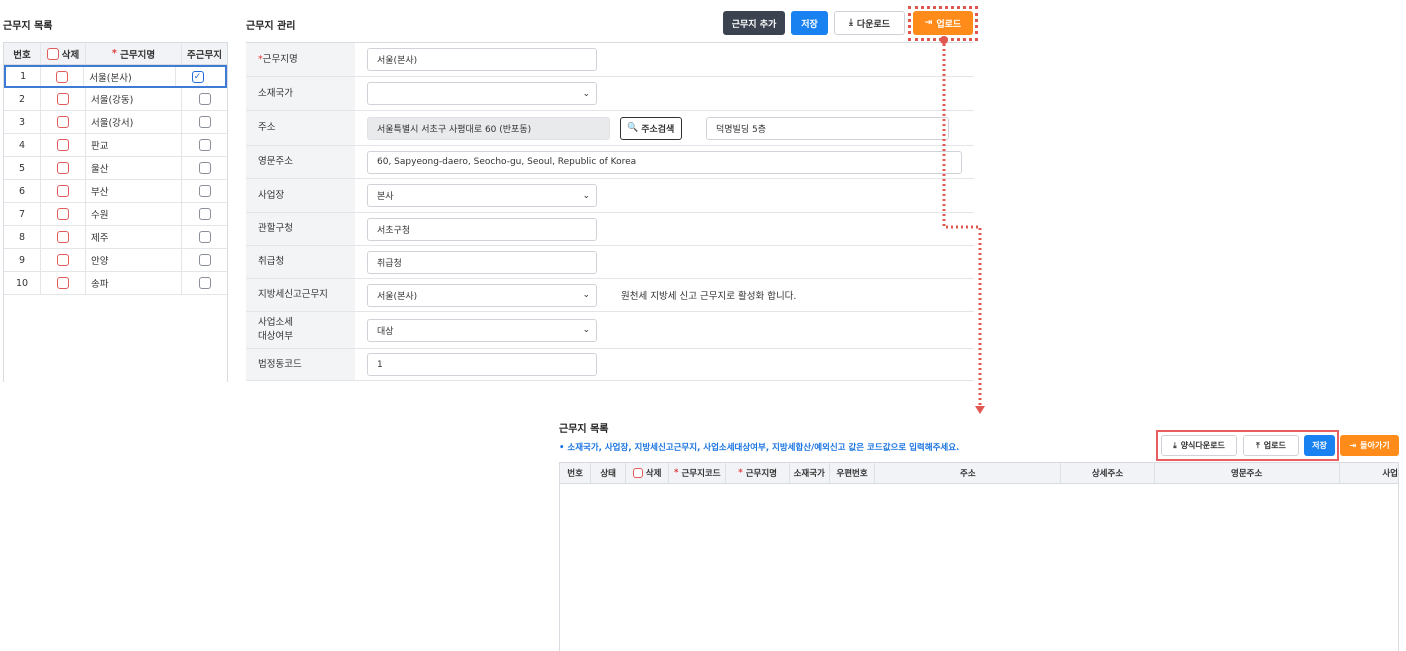 The image size is (1406, 651). I want to click on row-no: 7, so click(22, 214).